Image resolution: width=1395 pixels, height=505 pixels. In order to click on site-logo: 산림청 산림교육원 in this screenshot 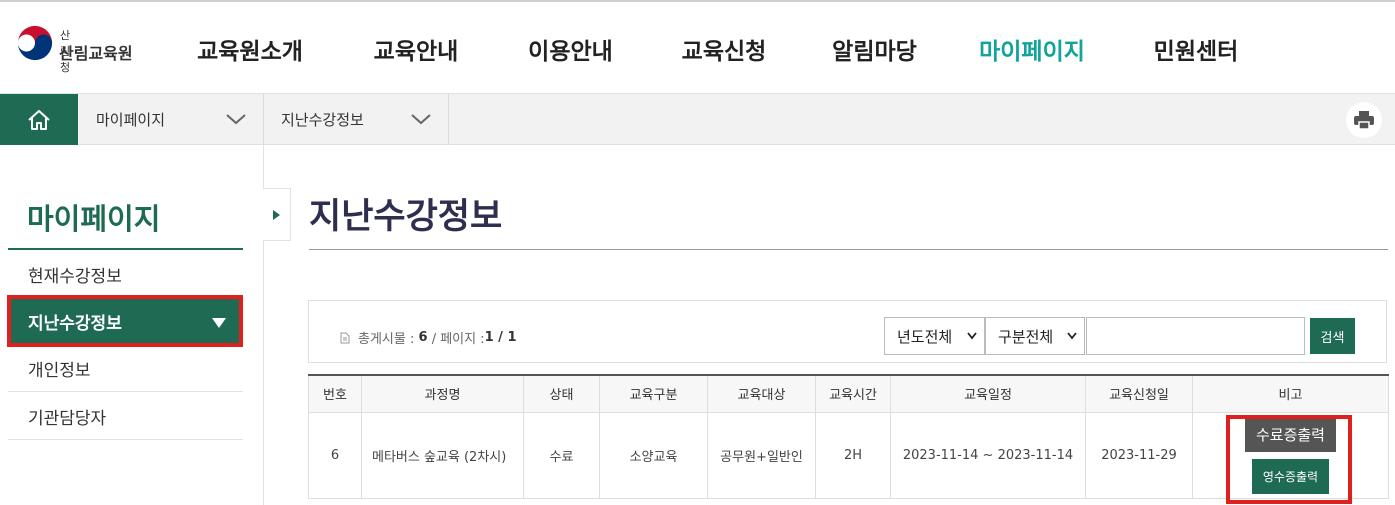, I will do `click(74, 49)`.